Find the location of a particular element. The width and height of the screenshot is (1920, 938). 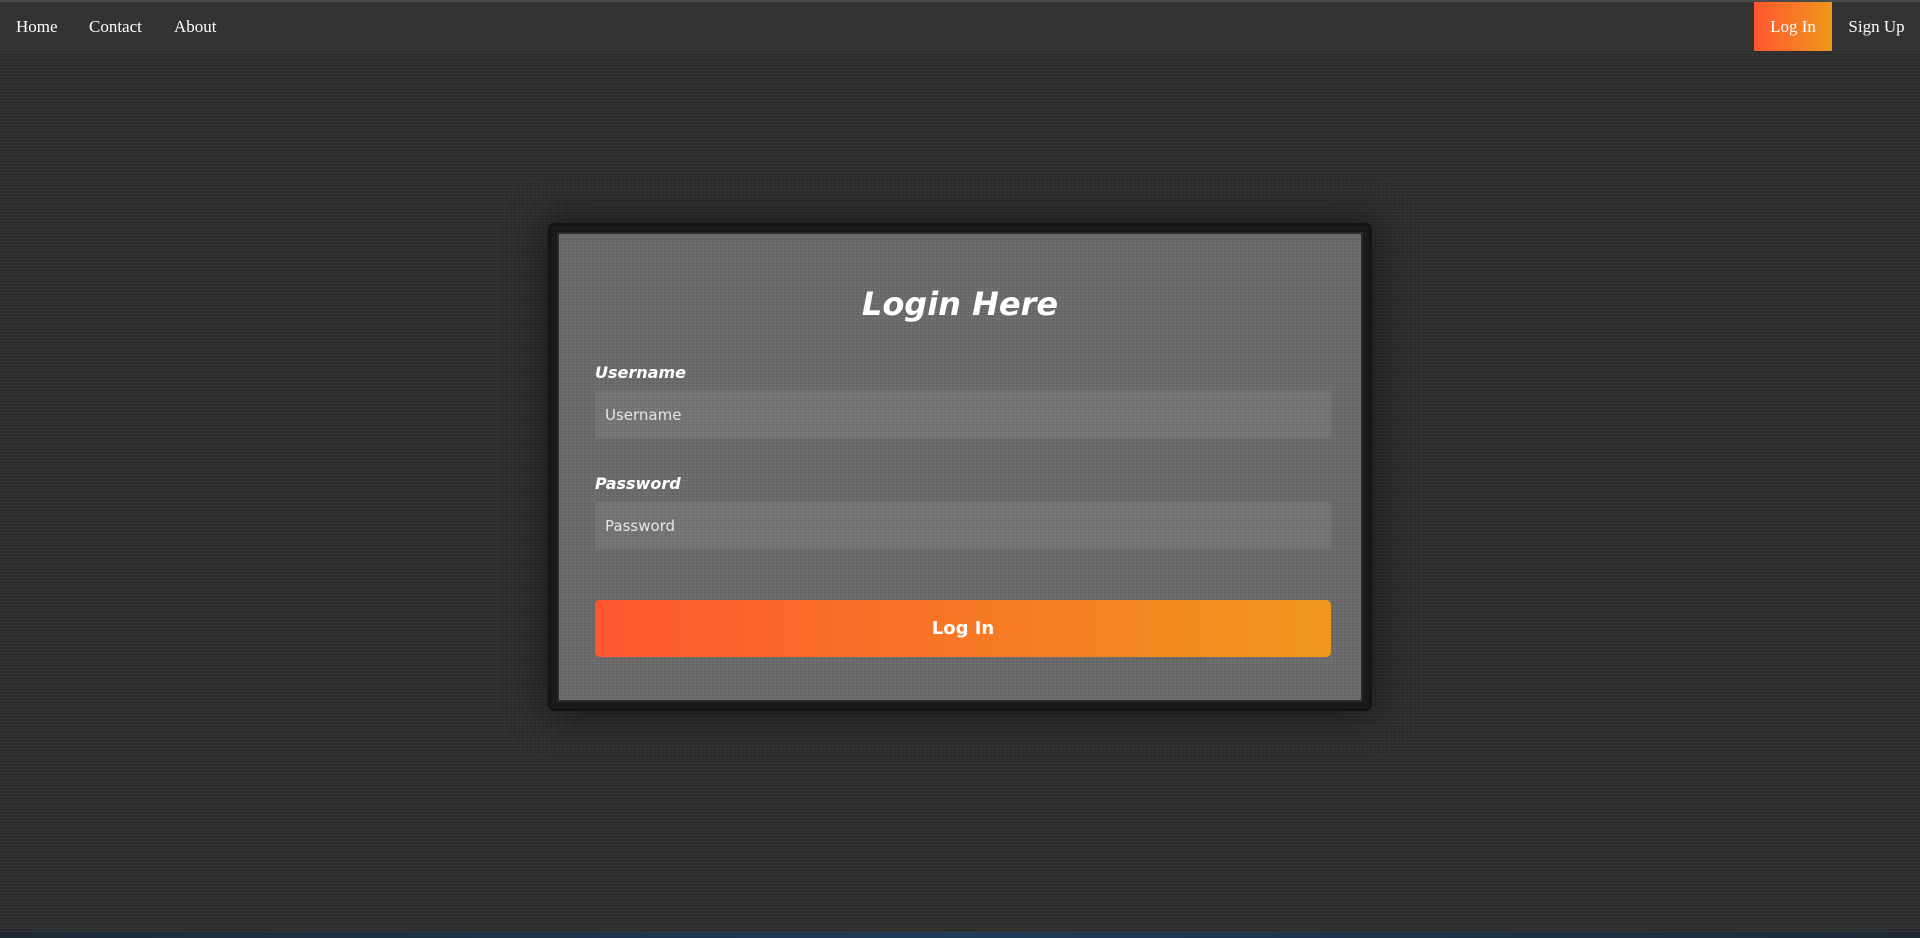

bottom-edge-strip is located at coordinates (960, 935).